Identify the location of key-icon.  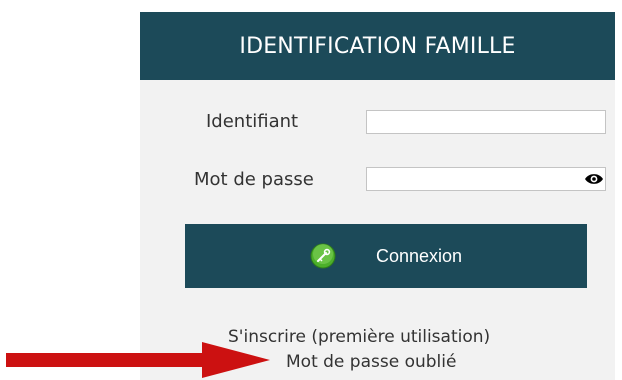
(323, 256).